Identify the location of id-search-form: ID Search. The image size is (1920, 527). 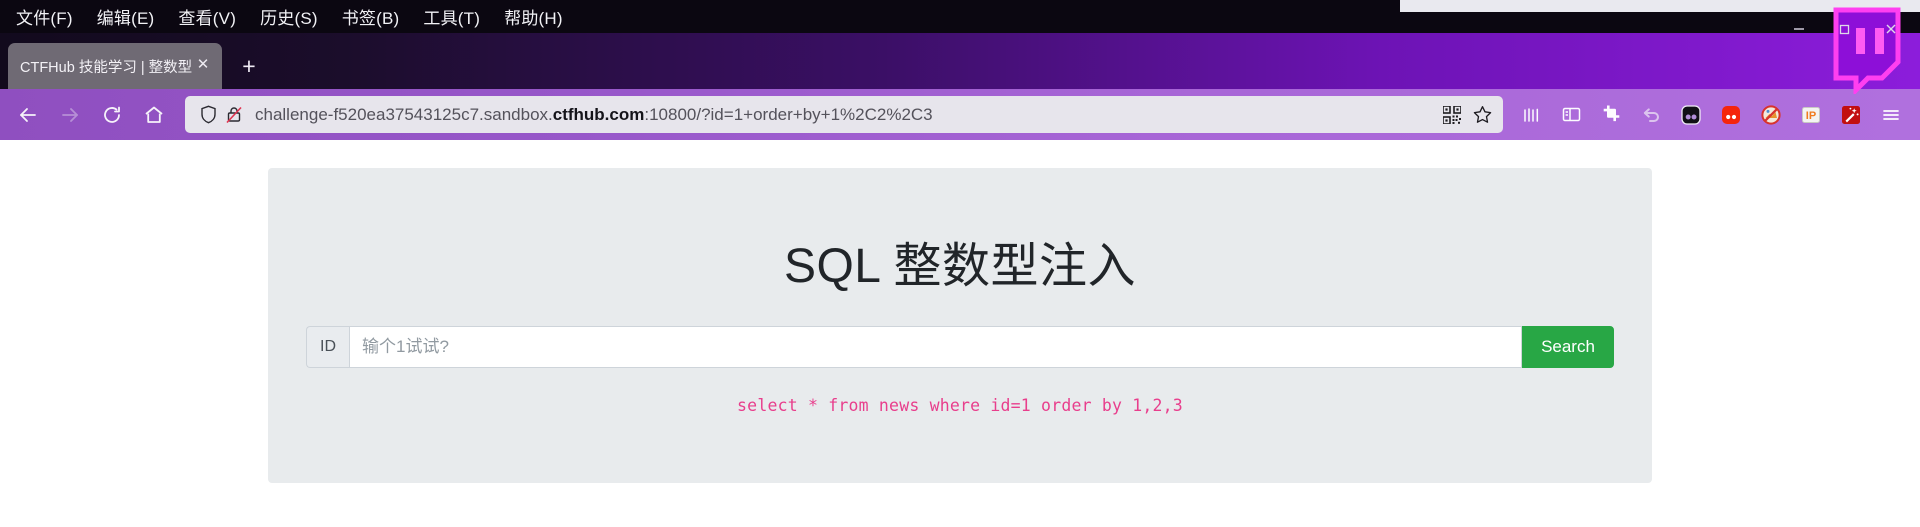
(960, 347).